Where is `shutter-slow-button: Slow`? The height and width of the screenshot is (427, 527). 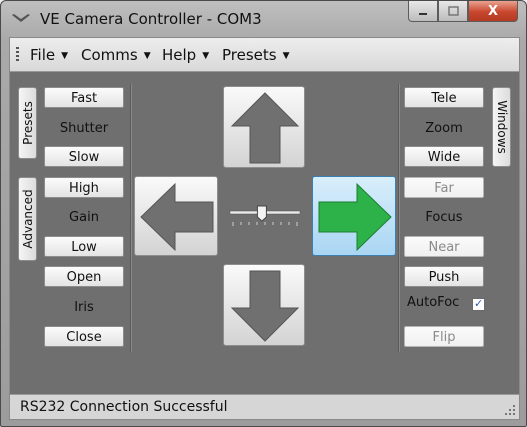
shutter-slow-button: Slow is located at coordinates (84, 156).